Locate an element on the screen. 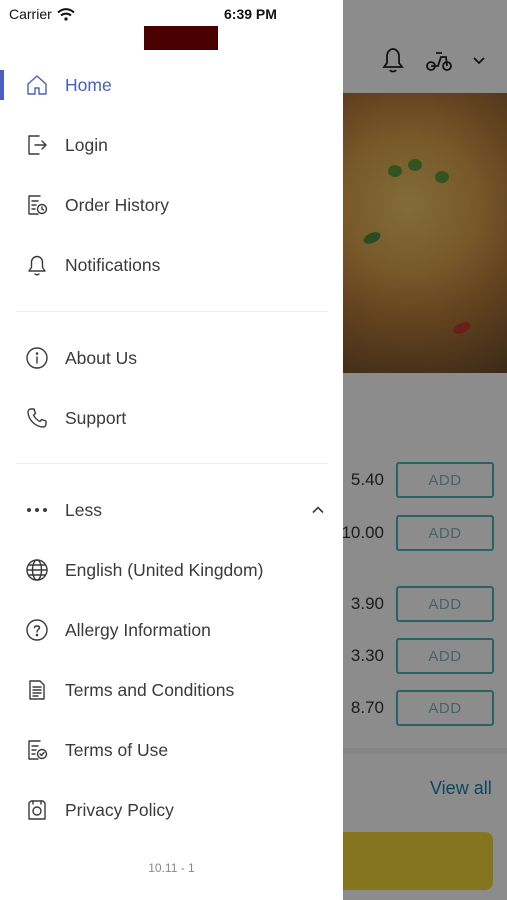  document-icon is located at coordinates (37, 690).